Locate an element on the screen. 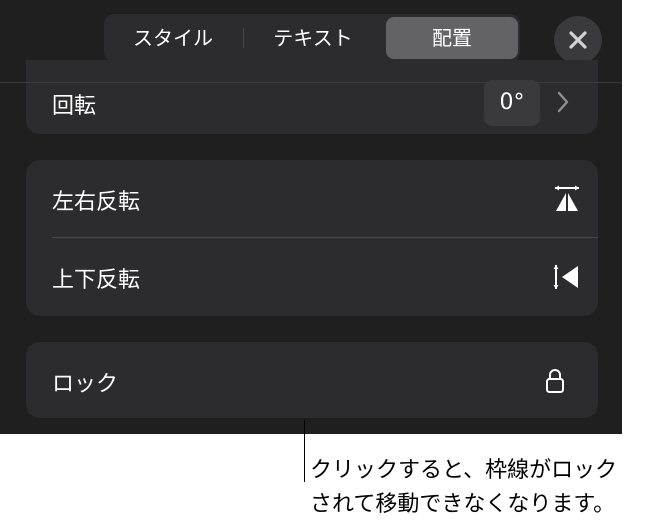 This screenshot has width=662, height=532. flip-vertical-icon is located at coordinates (565, 277).